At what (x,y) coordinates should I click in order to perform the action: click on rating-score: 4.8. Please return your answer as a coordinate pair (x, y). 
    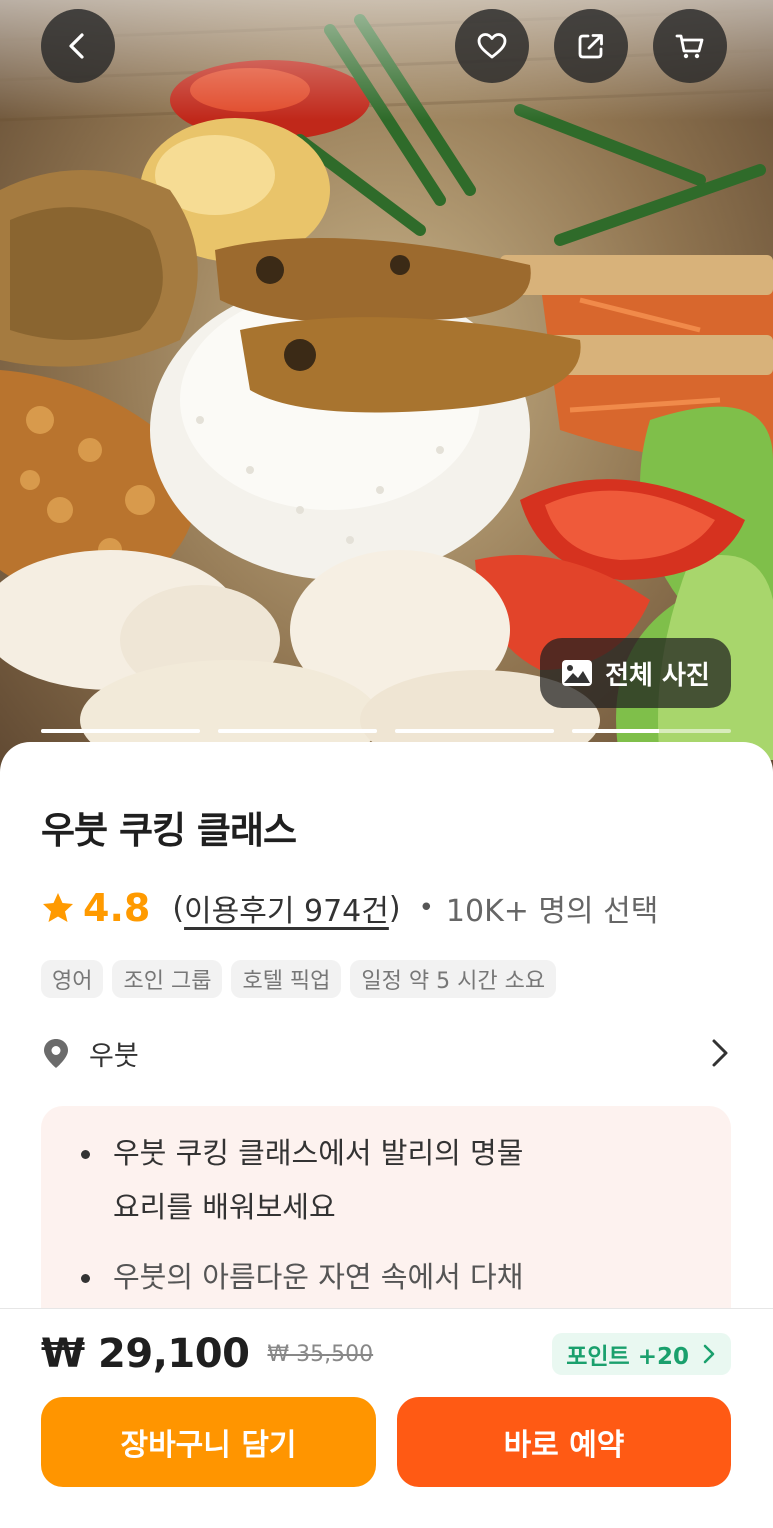
    Looking at the image, I should click on (117, 908).